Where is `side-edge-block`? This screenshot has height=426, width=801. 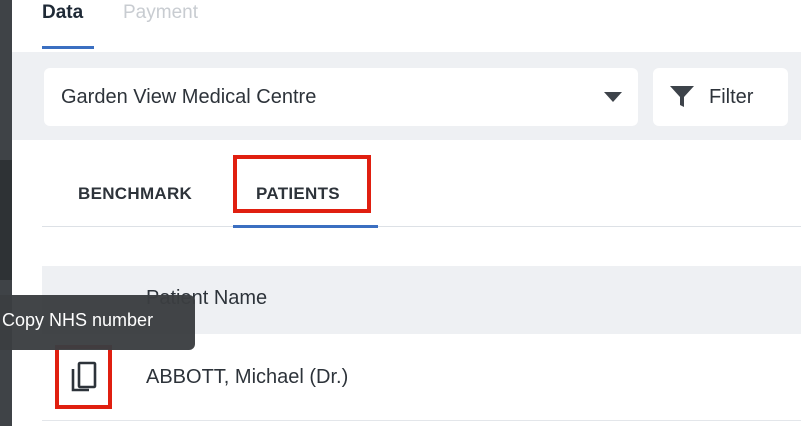
side-edge-block is located at coordinates (6, 220).